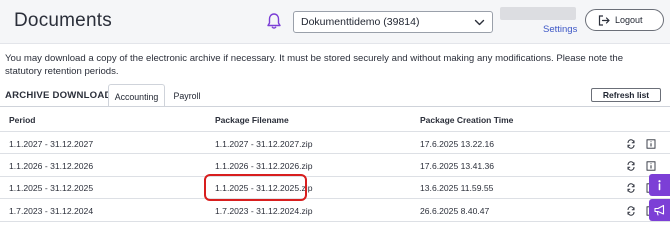 Image resolution: width=670 pixels, height=240 pixels. I want to click on column-header-period: Period, so click(22, 120).